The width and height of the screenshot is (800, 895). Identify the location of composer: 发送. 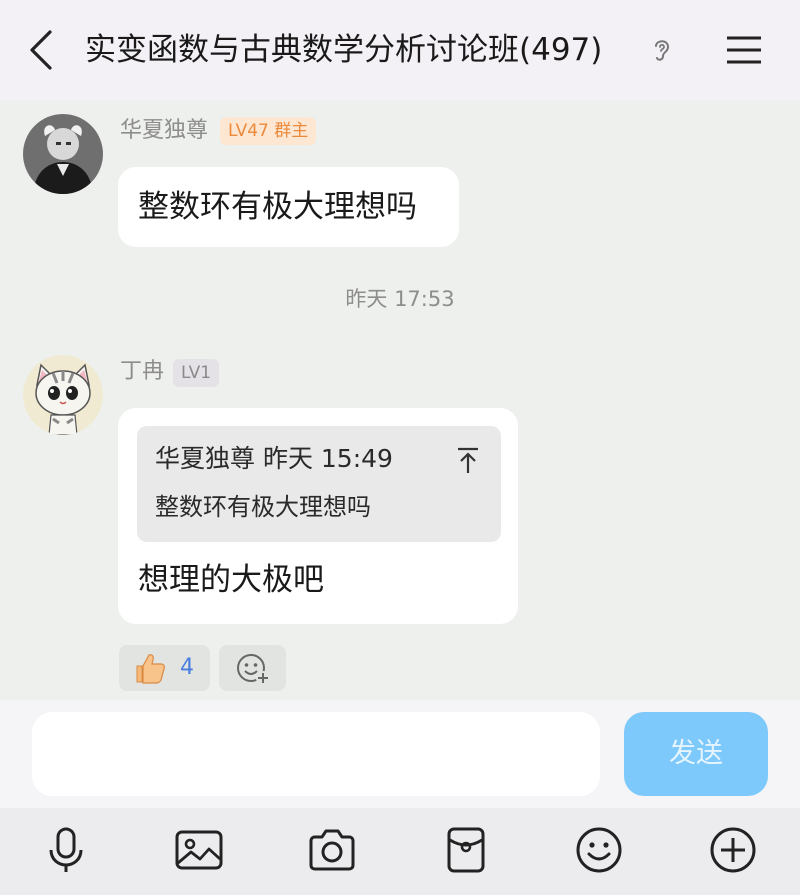
(400, 754).